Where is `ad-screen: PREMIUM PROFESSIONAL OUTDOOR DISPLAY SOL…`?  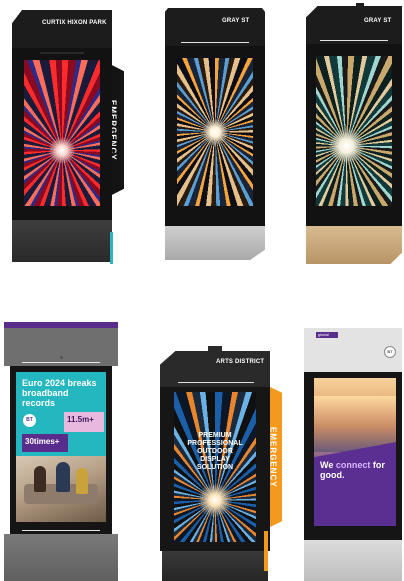
ad-screen: PREMIUM PROFESSIONAL OUTDOOR DISPLAY SOL… is located at coordinates (215, 467).